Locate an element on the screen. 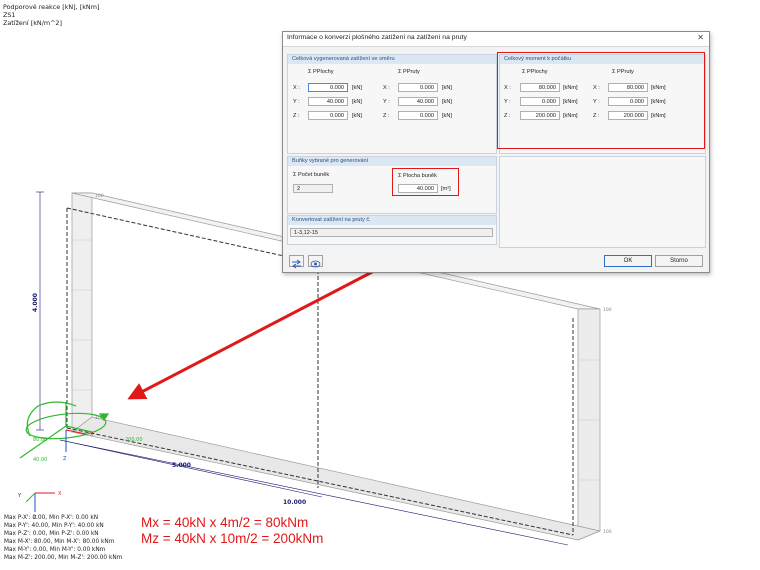 This screenshot has height=570, width=760. svg-text: Y is located at coordinates (19, 496).